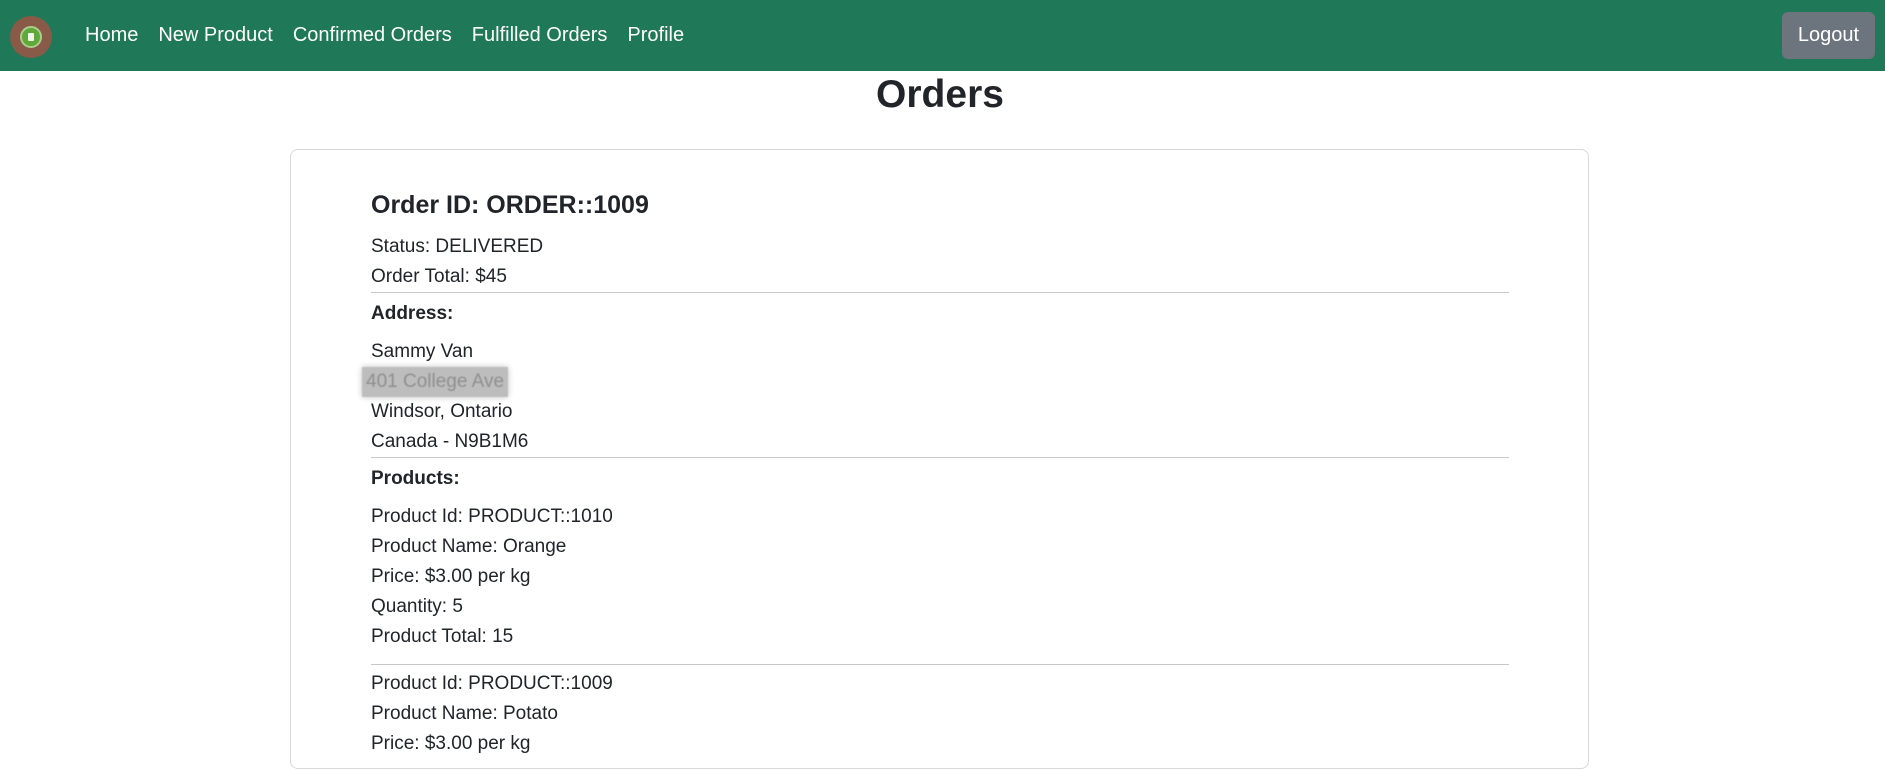 The image size is (1885, 771). What do you see at coordinates (492, 516) in the screenshot?
I see `product-id: Product Id: PRODUCT::1010` at bounding box center [492, 516].